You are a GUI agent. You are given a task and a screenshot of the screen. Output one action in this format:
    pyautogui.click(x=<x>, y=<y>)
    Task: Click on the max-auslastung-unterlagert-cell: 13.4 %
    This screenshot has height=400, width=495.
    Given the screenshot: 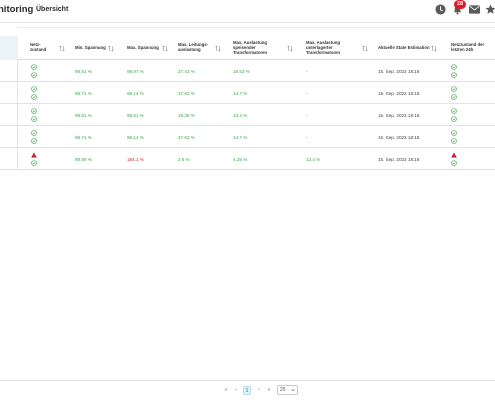 What is the action you would take?
    pyautogui.click(x=313, y=159)
    